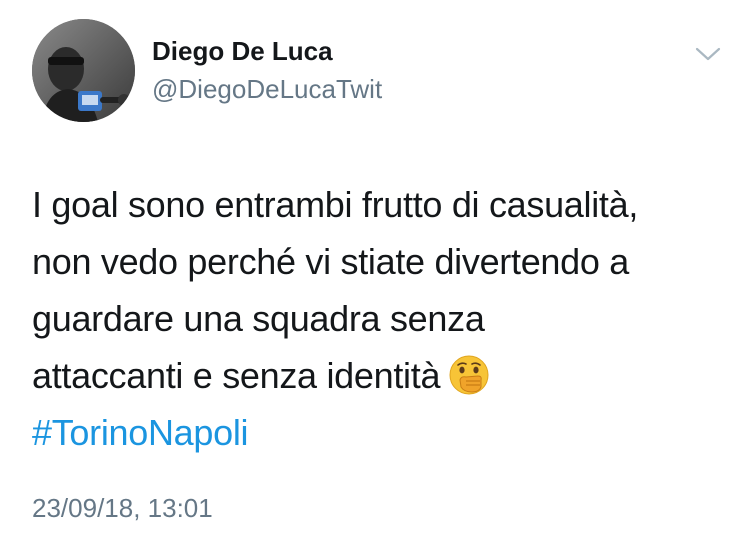 This screenshot has height=551, width=750. Describe the element at coordinates (122, 508) in the screenshot. I see `tweet-timestamp: 23/09/18, 13:01` at that location.